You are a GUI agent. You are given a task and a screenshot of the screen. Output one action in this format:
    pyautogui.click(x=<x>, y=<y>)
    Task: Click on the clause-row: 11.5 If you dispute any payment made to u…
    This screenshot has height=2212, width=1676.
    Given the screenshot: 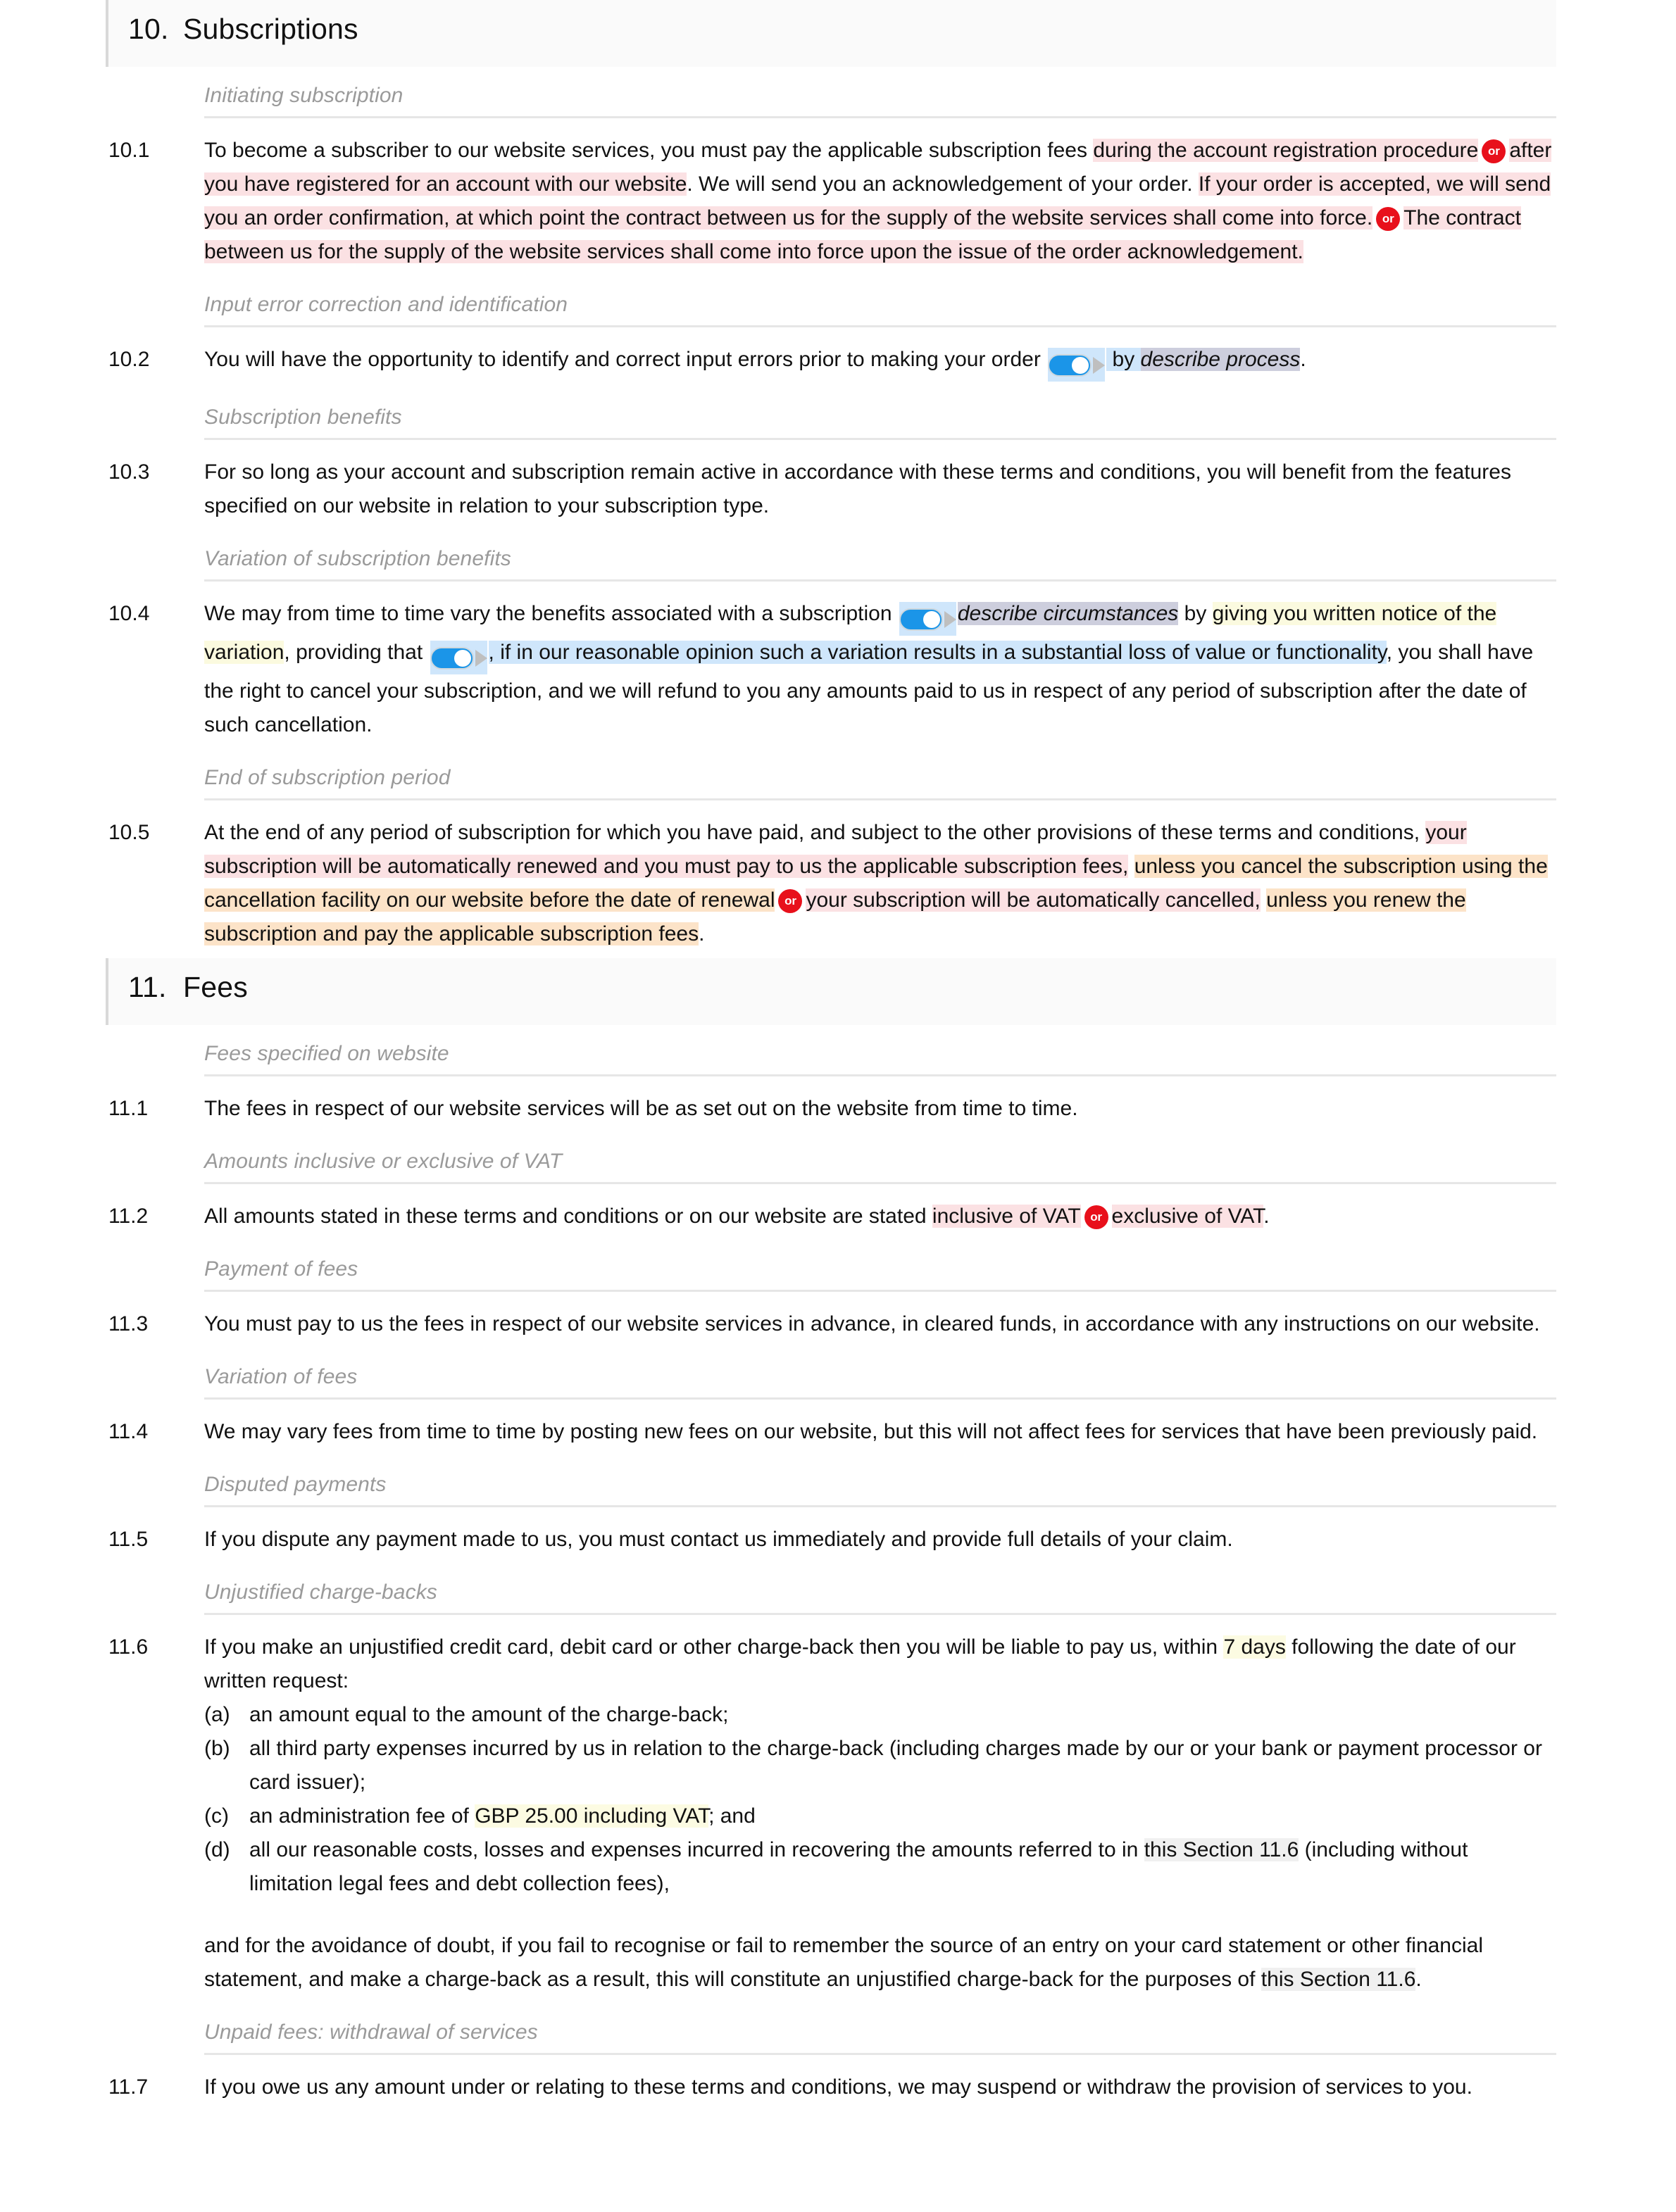 What is the action you would take?
    pyautogui.click(x=831, y=1535)
    